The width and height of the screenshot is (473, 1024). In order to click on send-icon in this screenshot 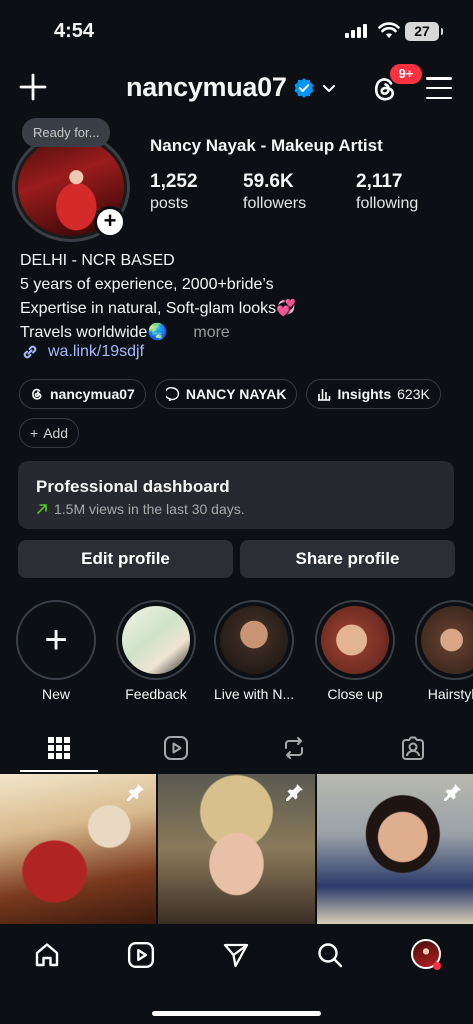, I will do `click(236, 955)`.